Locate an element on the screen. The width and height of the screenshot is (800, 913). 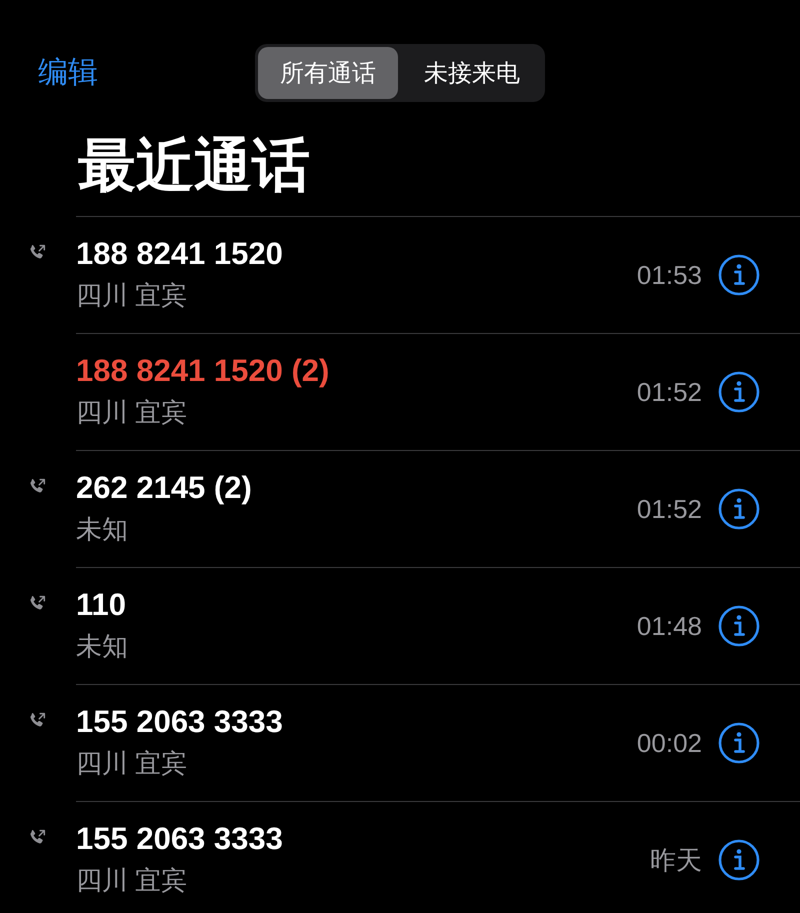
phone-number: 110 is located at coordinates (102, 605).